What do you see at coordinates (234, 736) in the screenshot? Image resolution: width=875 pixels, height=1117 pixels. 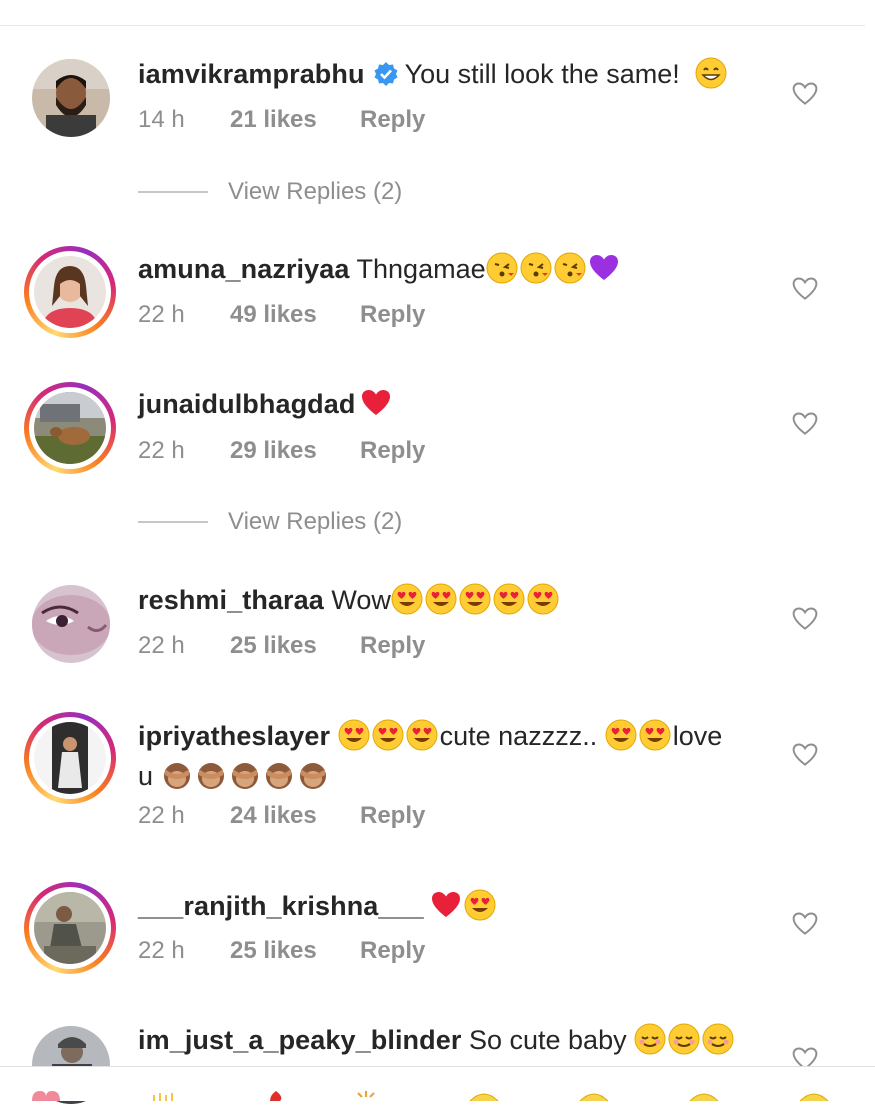 I see `comment-username: ipriyatheslayer` at bounding box center [234, 736].